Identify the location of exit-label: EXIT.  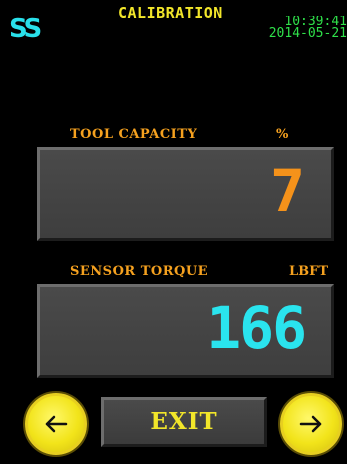
(184, 421).